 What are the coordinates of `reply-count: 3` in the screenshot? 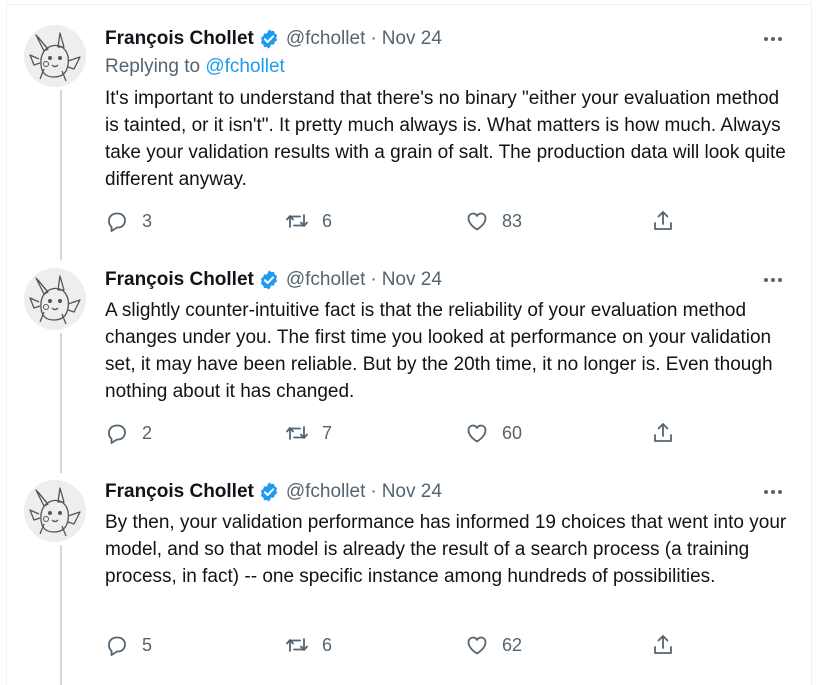 It's located at (147, 220).